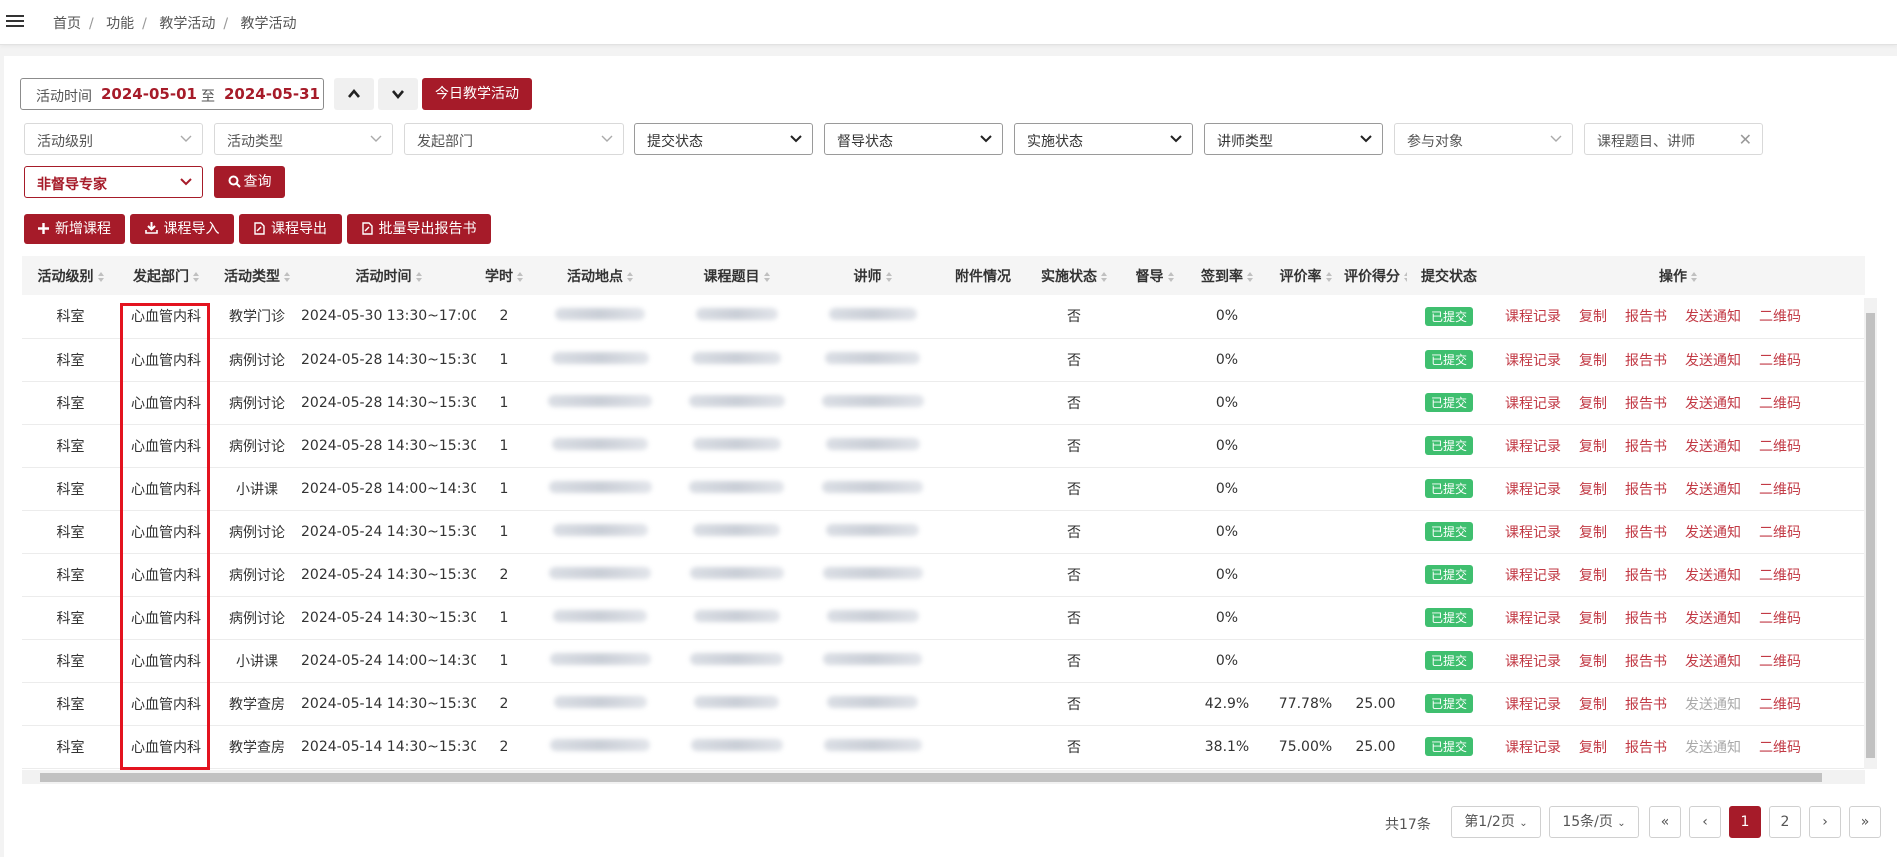  What do you see at coordinates (1594, 822) in the screenshot?
I see `page-size-select: 15条/页 ⌄` at bounding box center [1594, 822].